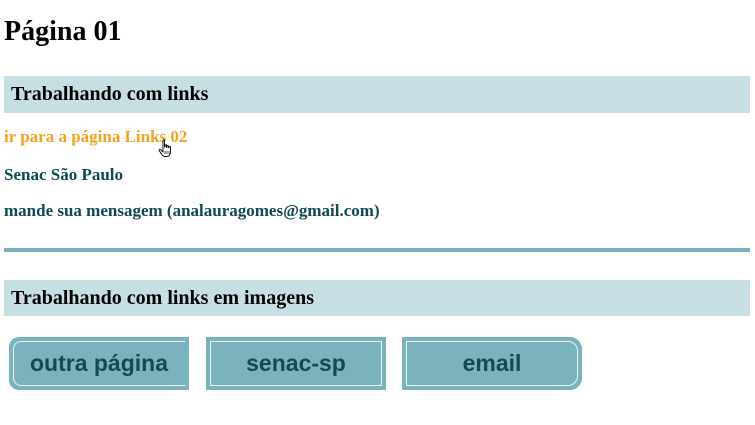 The width and height of the screenshot is (755, 425). What do you see at coordinates (63, 31) in the screenshot?
I see `page-title: Página 01` at bounding box center [63, 31].